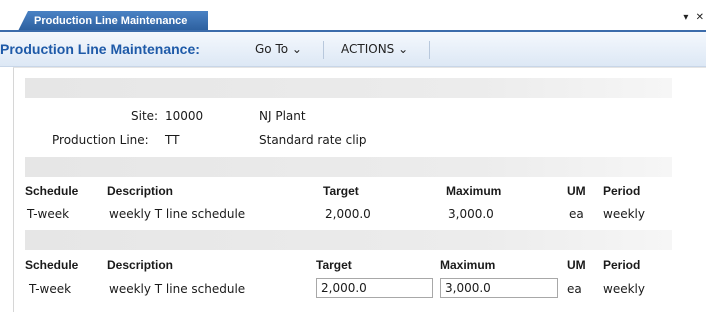 The image size is (706, 312). I want to click on target-input: 2,000.0, so click(374, 288).